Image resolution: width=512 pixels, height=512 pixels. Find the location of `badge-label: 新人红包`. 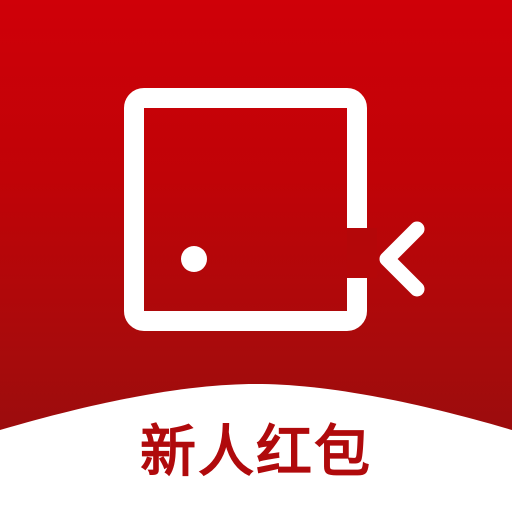

badge-label: 新人红包 is located at coordinates (256, 452).